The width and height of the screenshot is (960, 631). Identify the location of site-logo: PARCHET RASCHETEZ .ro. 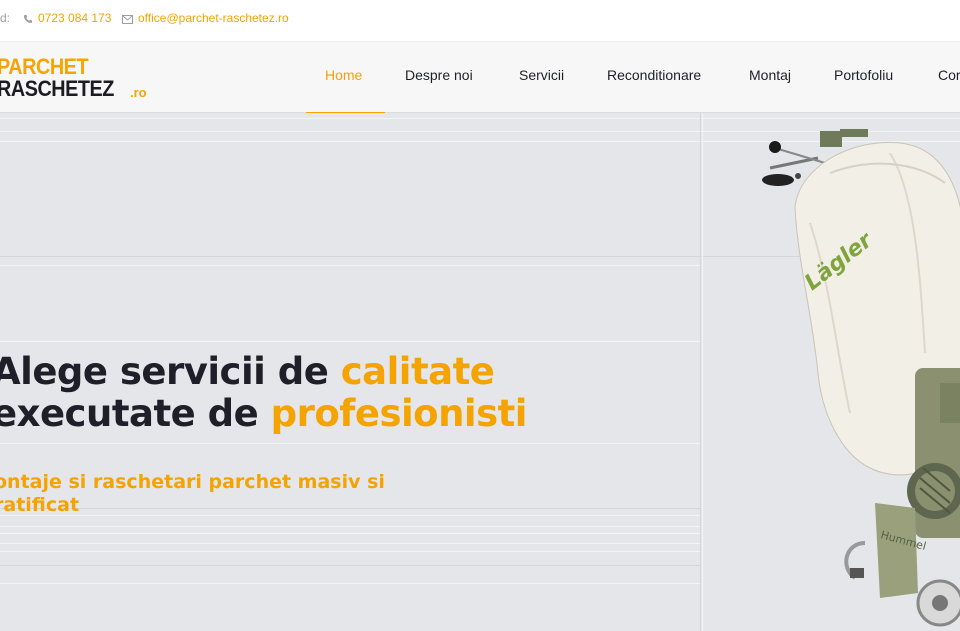
(78, 79).